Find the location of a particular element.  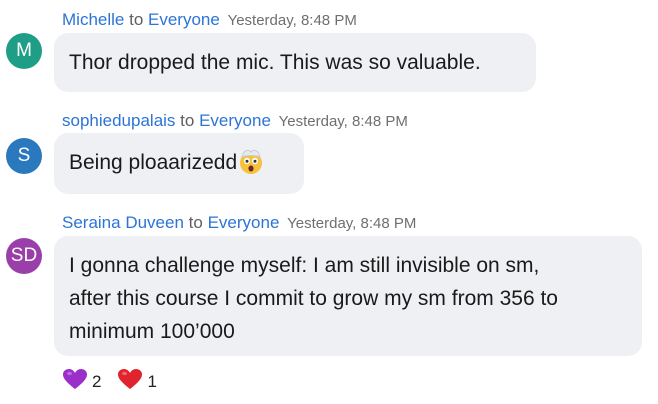

avatar: S is located at coordinates (24, 156).